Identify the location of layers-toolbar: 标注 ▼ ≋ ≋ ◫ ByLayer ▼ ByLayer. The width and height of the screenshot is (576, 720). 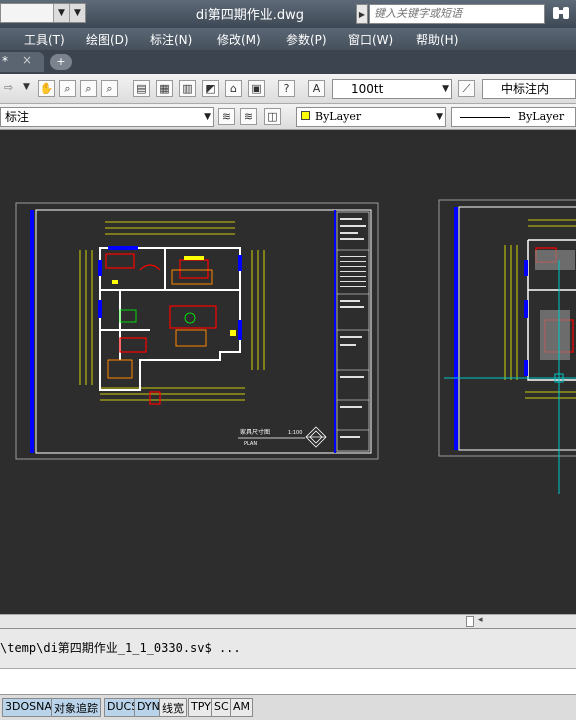
(288, 117).